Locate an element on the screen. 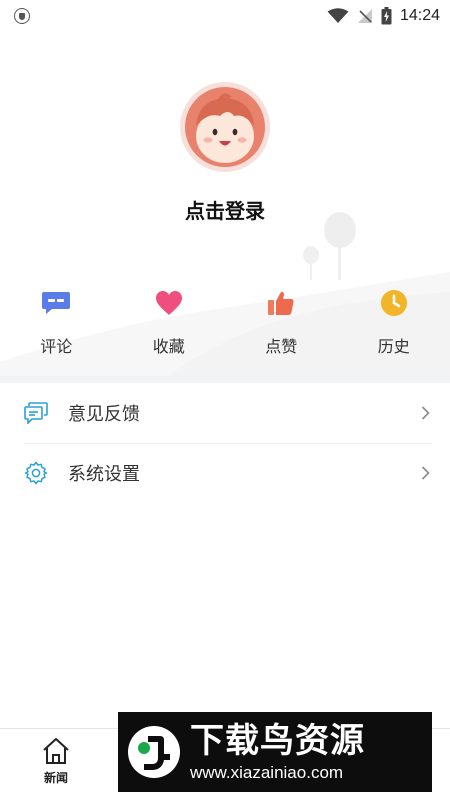 This screenshot has width=450, height=800. tab-news: 新闻 is located at coordinates (56, 761).